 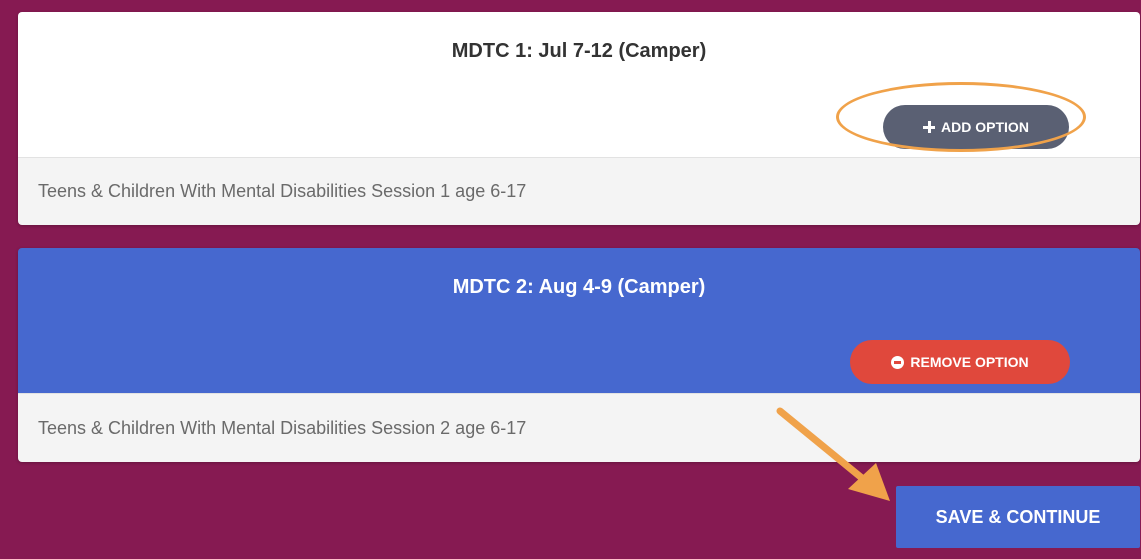 What do you see at coordinates (985, 127) in the screenshot?
I see `add-option-label: ADD OPTION` at bounding box center [985, 127].